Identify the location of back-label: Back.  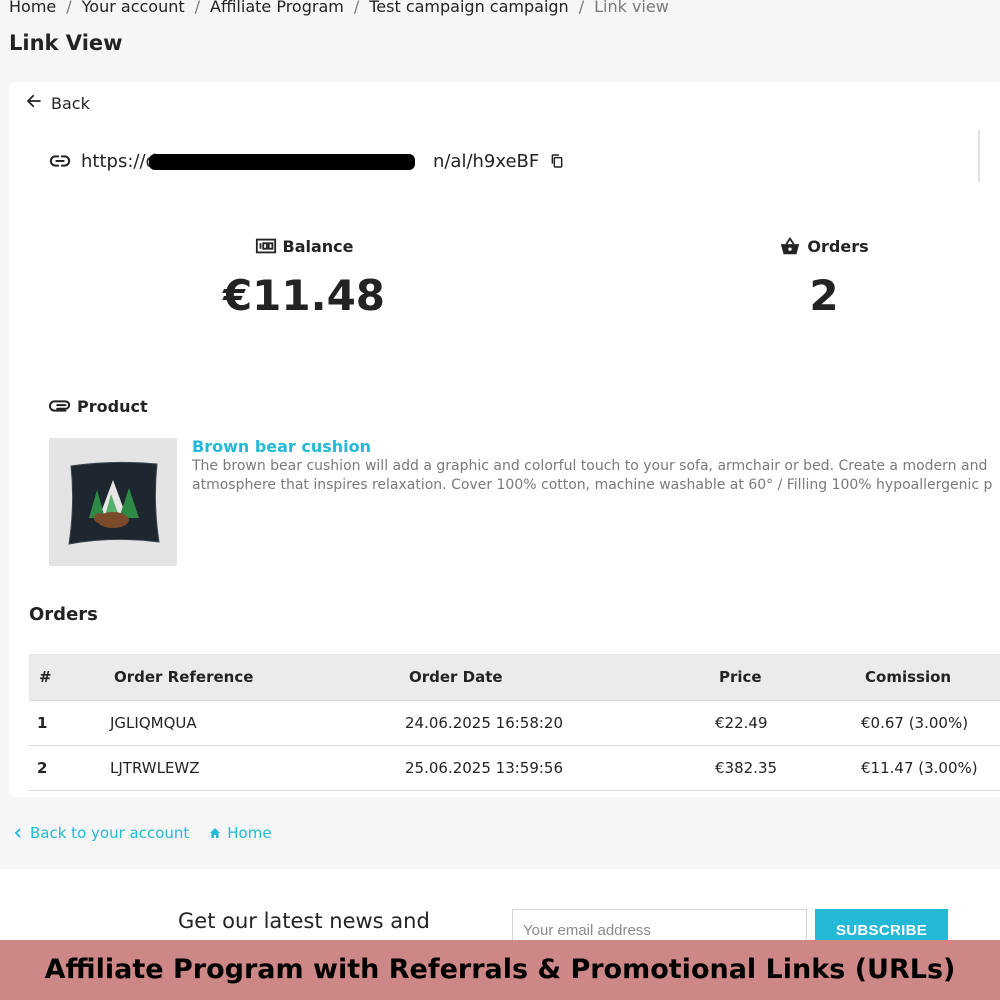
(70, 103).